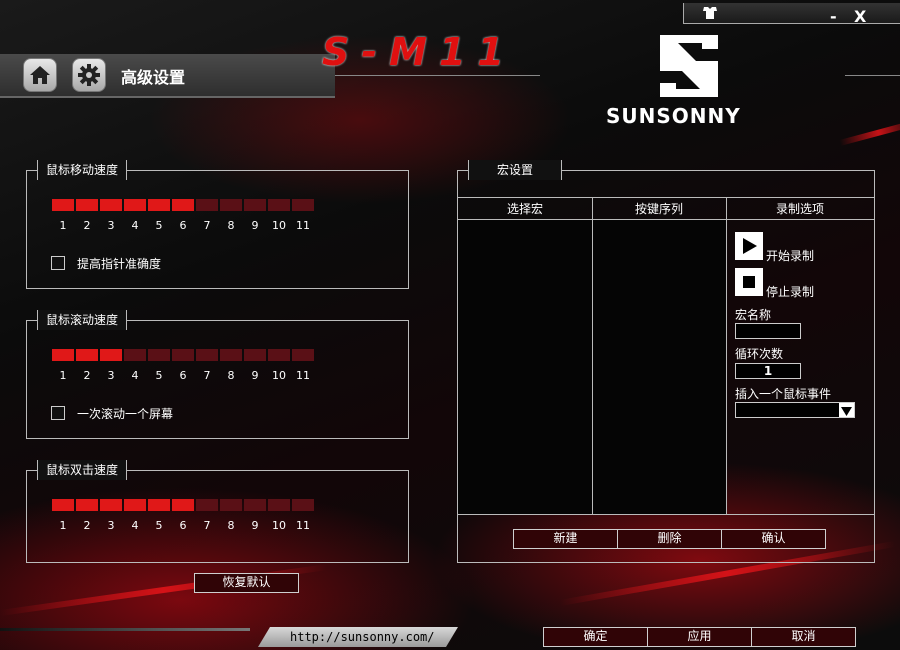 The image size is (900, 650). What do you see at coordinates (803, 637) in the screenshot?
I see `cancel-button: 取消` at bounding box center [803, 637].